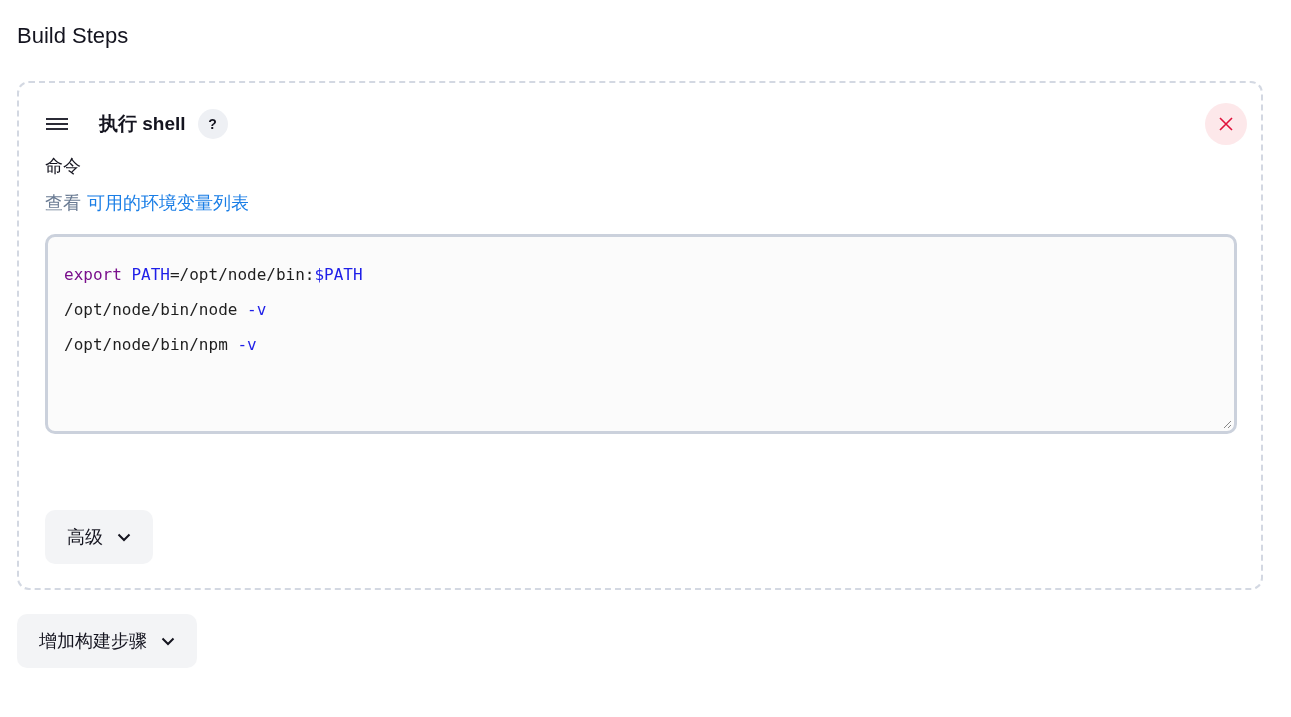 The image size is (1291, 717). I want to click on code-line: /opt/node/bin/npm -v, so click(160, 345).